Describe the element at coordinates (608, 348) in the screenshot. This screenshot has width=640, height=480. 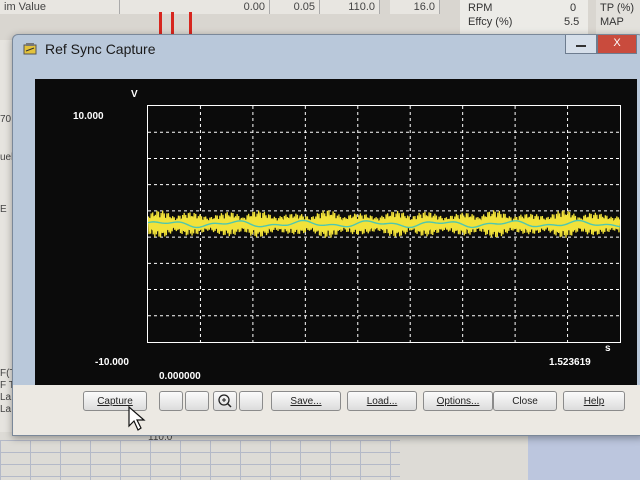
I see `x-axis-unit: s` at that location.